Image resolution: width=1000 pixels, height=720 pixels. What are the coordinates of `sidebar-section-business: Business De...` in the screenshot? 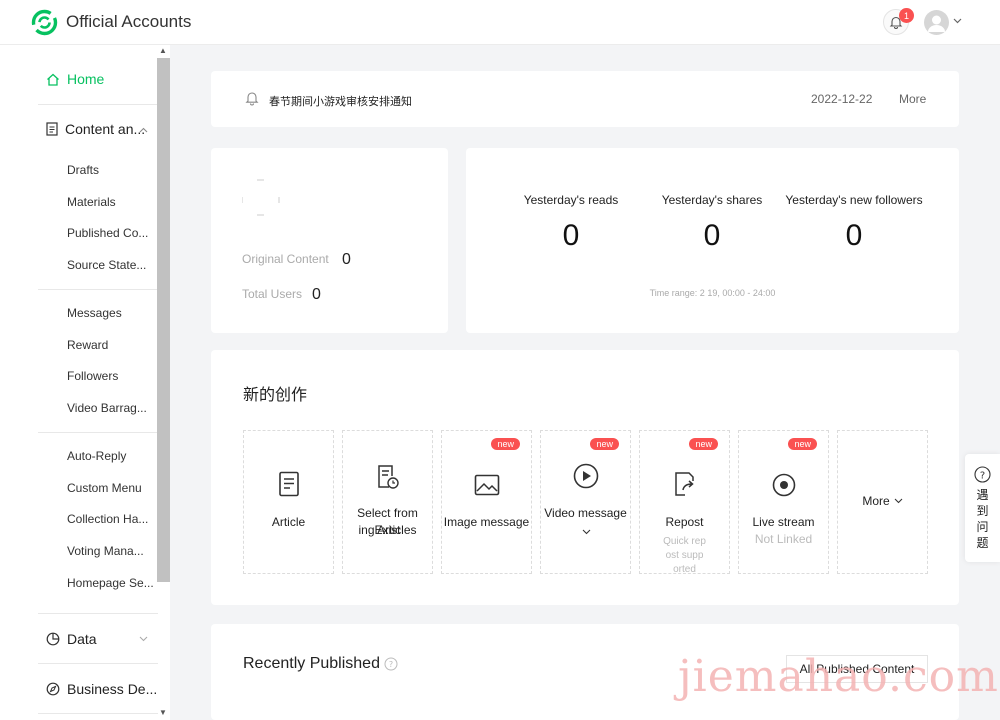 It's located at (101, 689).